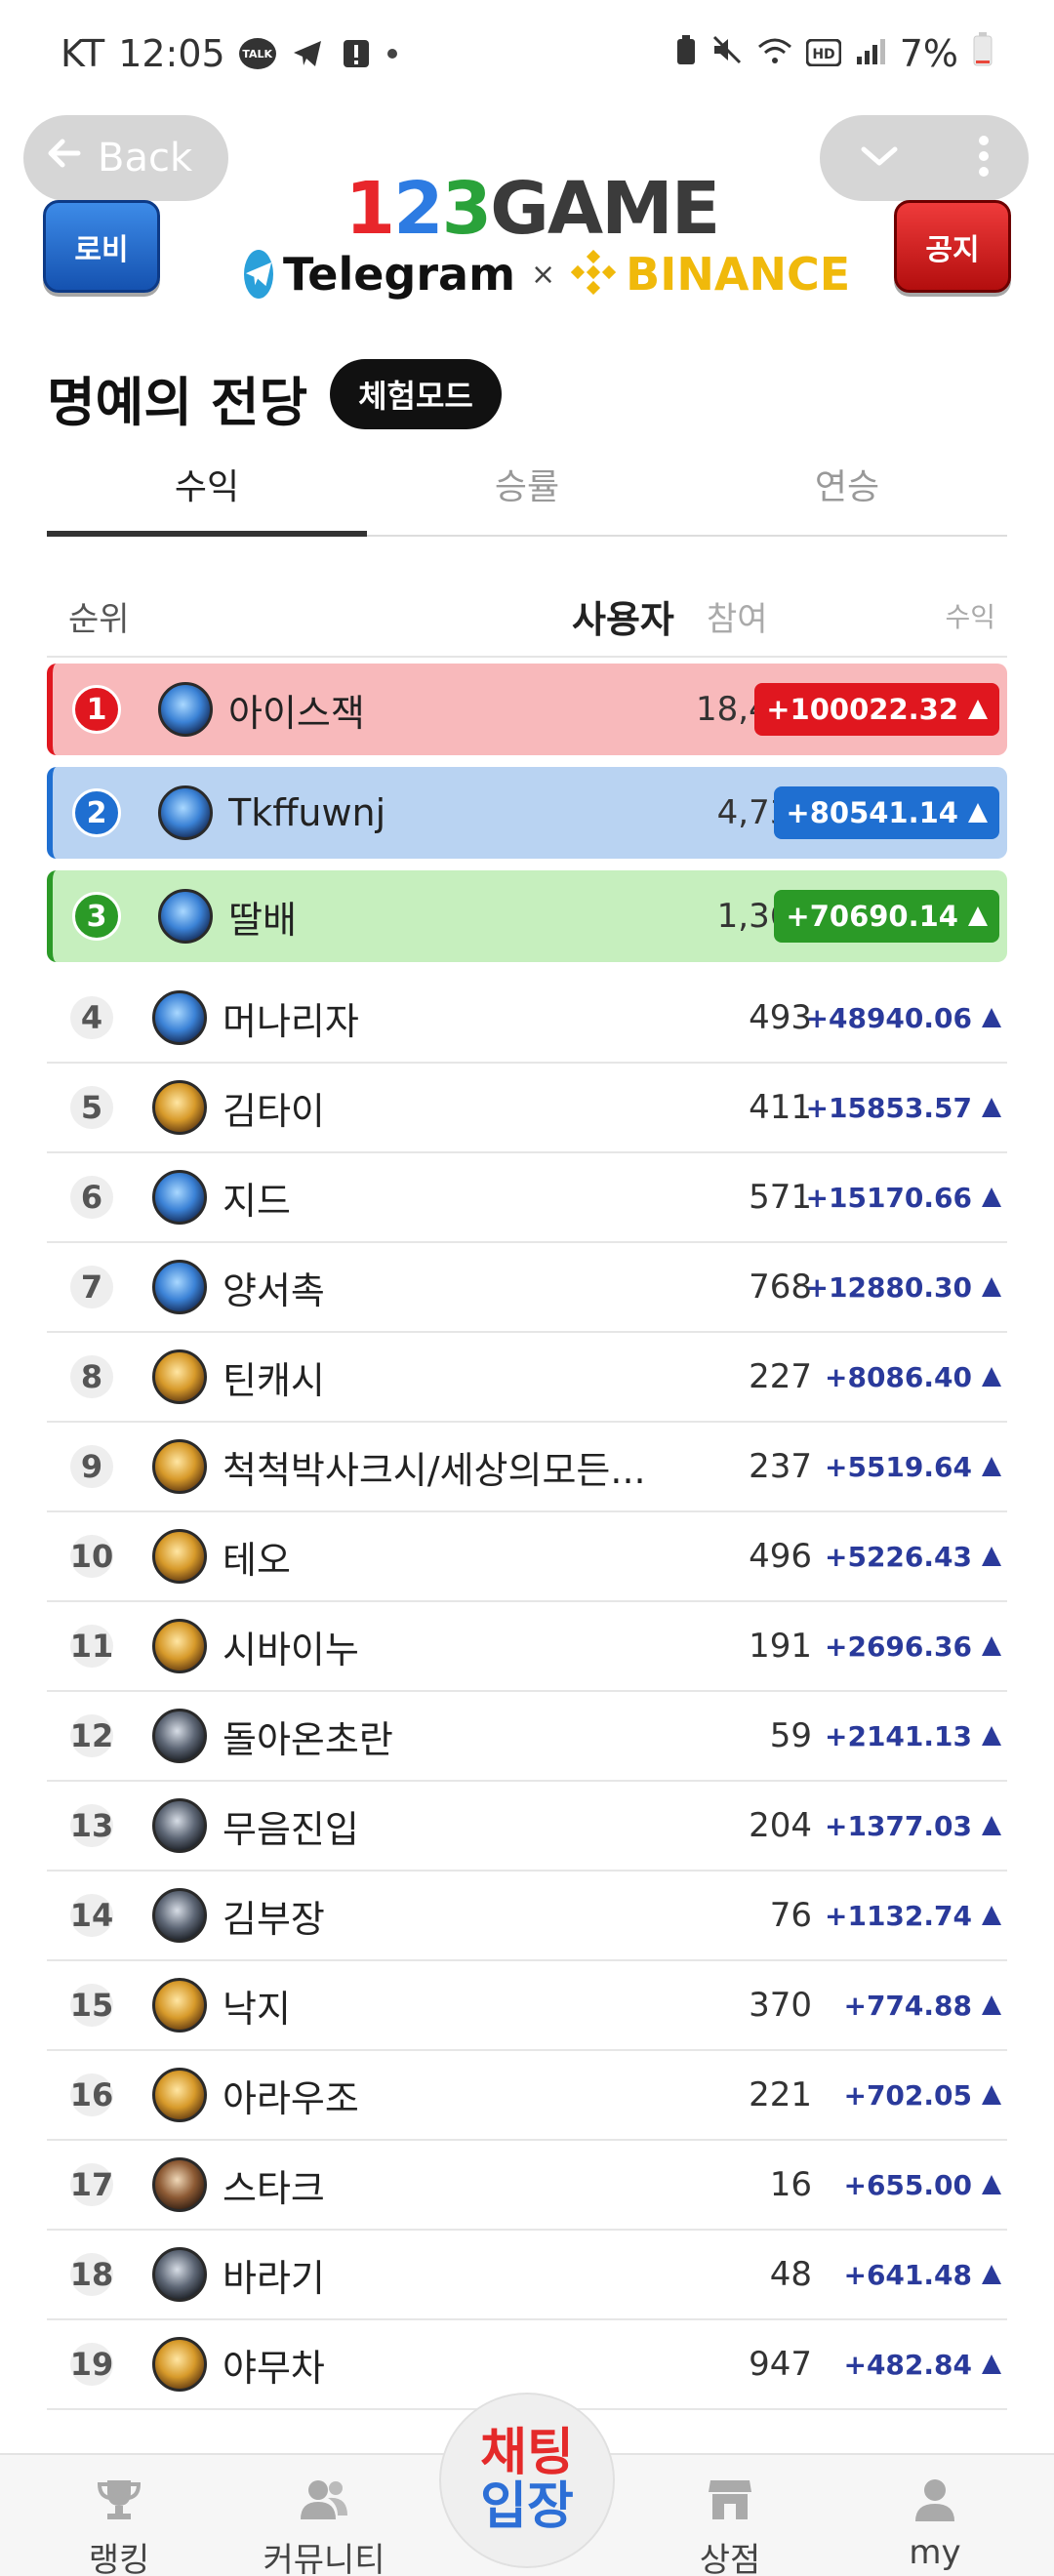 The width and height of the screenshot is (1054, 2576). What do you see at coordinates (527, 492) in the screenshot?
I see `tab-winrate: 승률` at bounding box center [527, 492].